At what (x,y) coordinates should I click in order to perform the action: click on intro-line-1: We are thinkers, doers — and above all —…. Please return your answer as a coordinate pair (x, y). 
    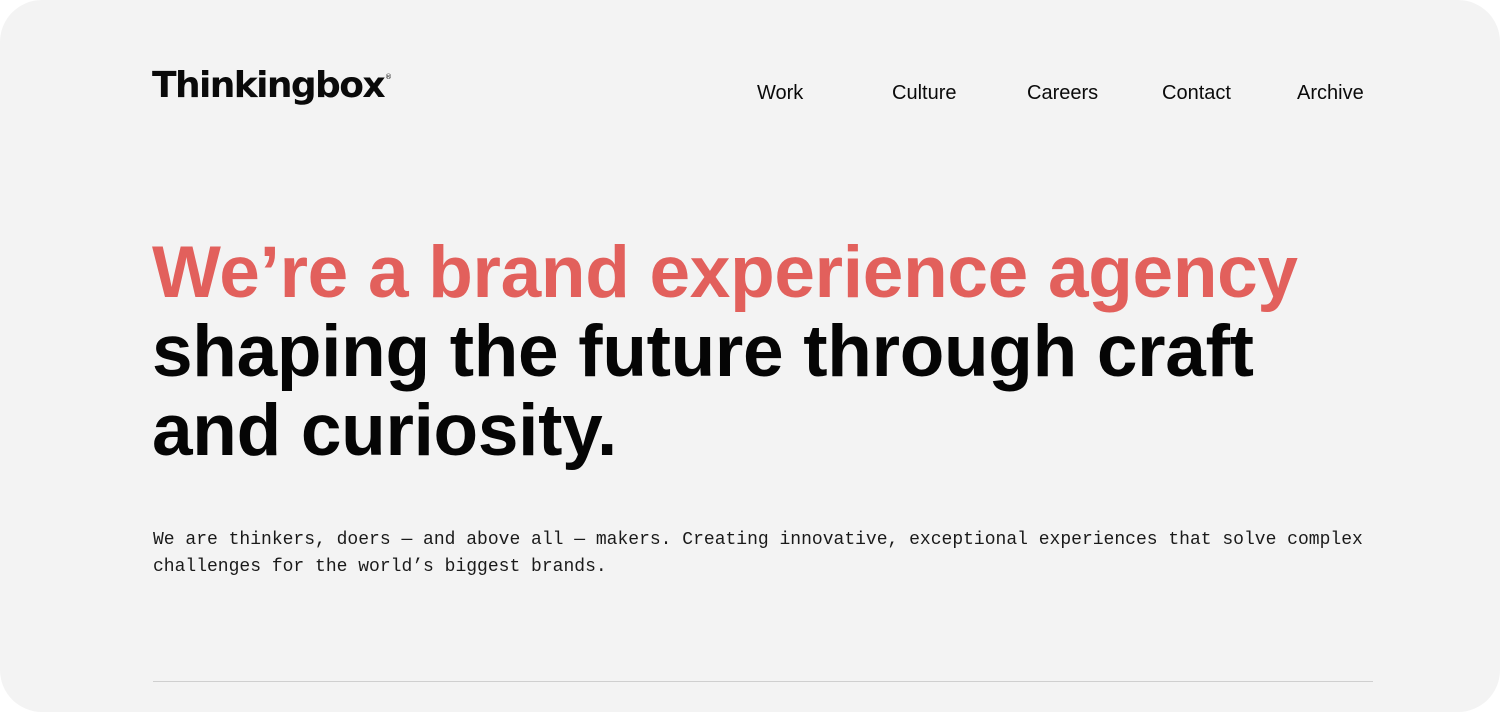
    Looking at the image, I should click on (758, 540).